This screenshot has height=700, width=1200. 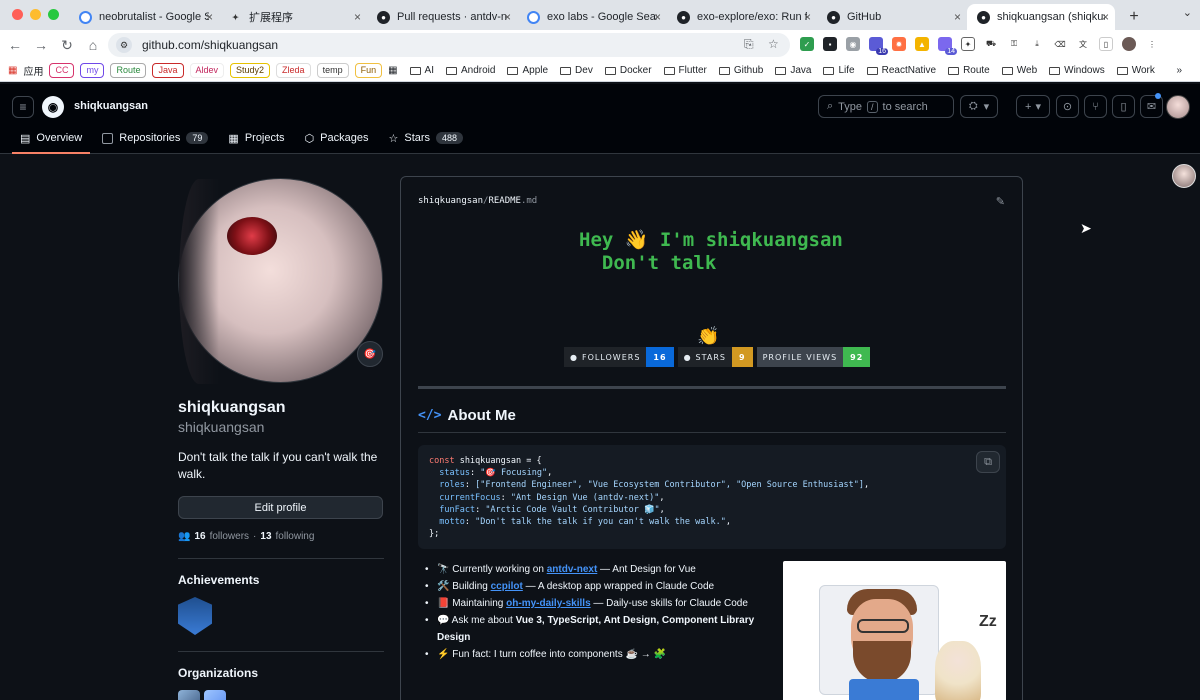 What do you see at coordinates (1033, 106) in the screenshot?
I see `create-new-button: + ▾` at bounding box center [1033, 106].